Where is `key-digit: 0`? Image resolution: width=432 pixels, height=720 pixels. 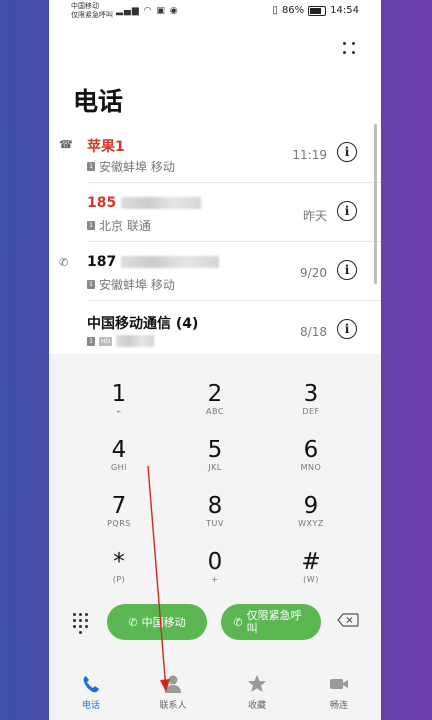
key-digit: 0 is located at coordinates (215, 562).